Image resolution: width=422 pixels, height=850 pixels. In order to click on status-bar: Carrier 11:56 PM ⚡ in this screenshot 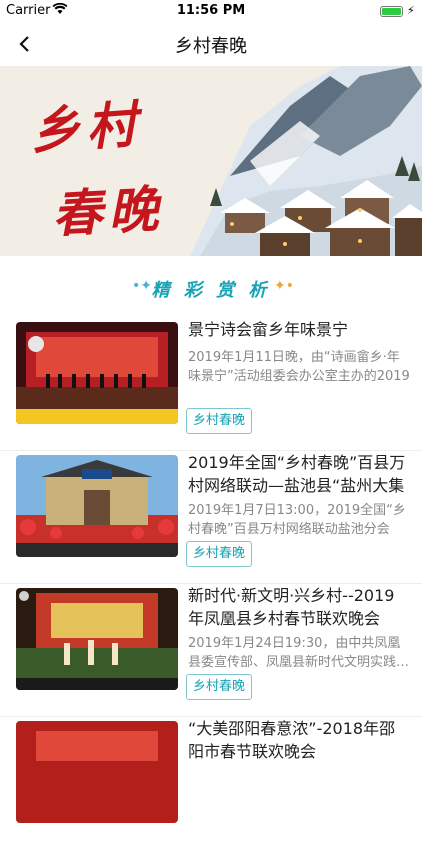, I will do `click(211, 11)`.